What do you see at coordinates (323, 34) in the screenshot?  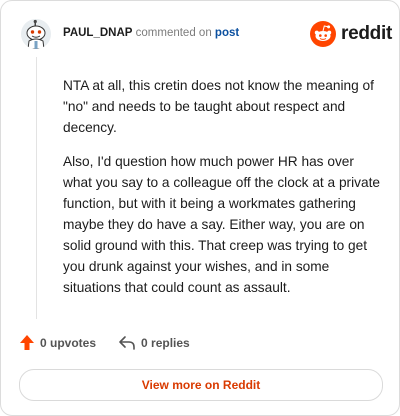 I see `reddit-snoo-icon` at bounding box center [323, 34].